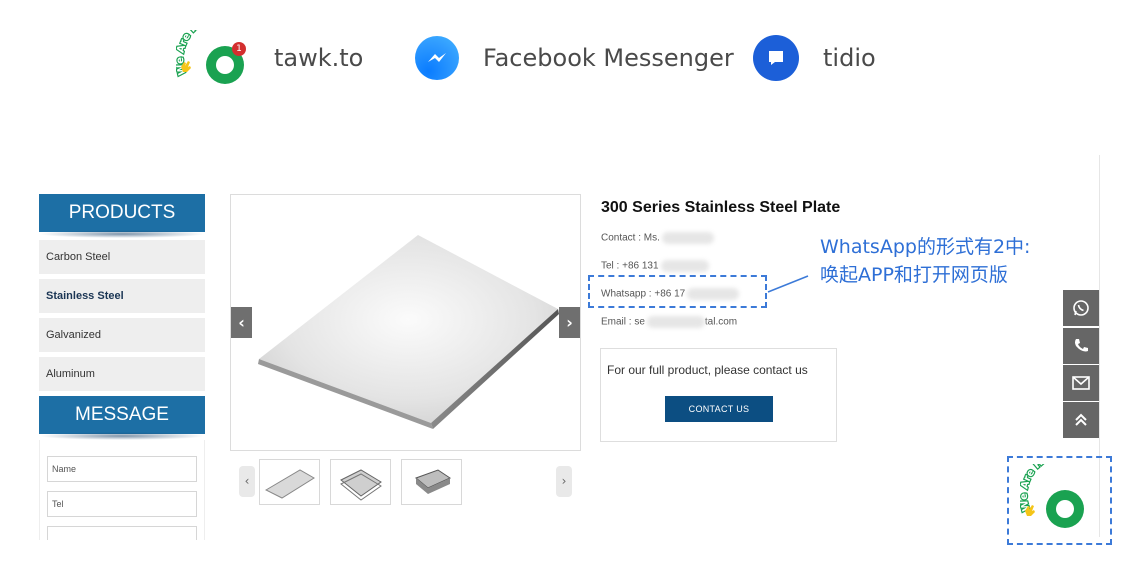 Image resolution: width=1135 pixels, height=571 pixels. What do you see at coordinates (814, 58) in the screenshot?
I see `legend-tidio: tidio` at bounding box center [814, 58].